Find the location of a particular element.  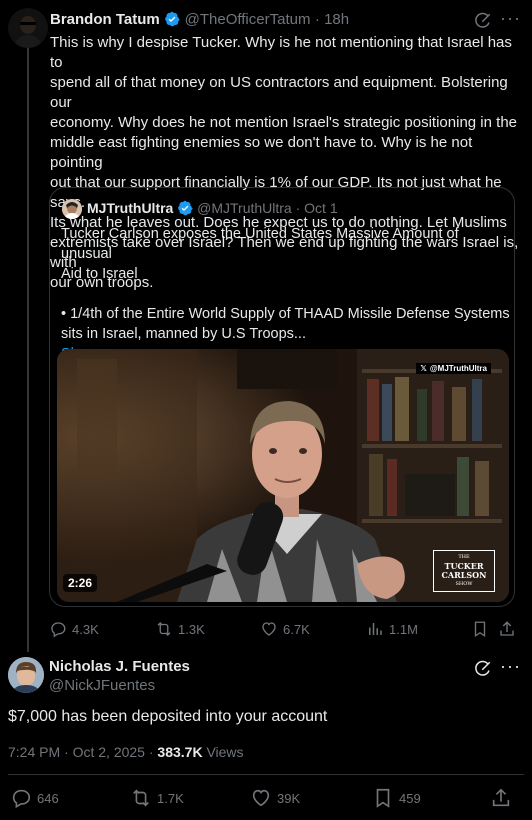

repost-button: 1.3K is located at coordinates (180, 629).